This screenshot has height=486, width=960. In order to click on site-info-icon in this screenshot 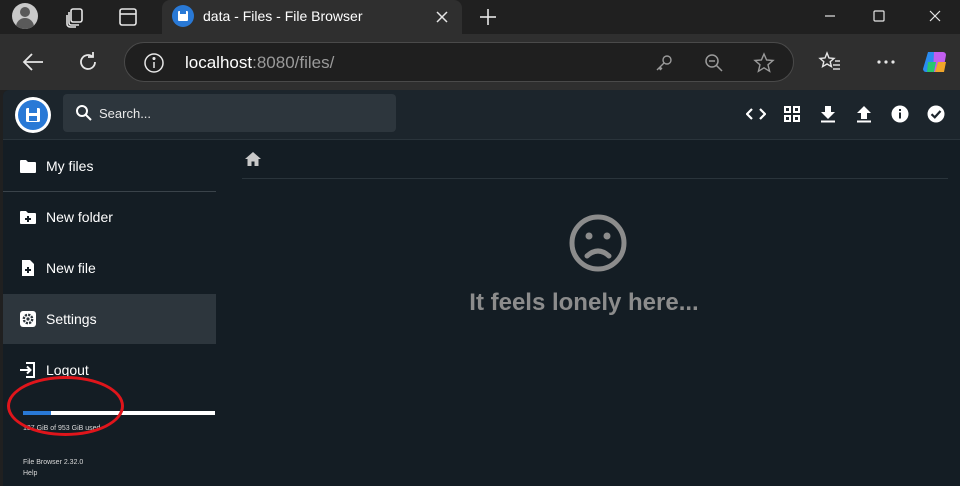, I will do `click(154, 63)`.